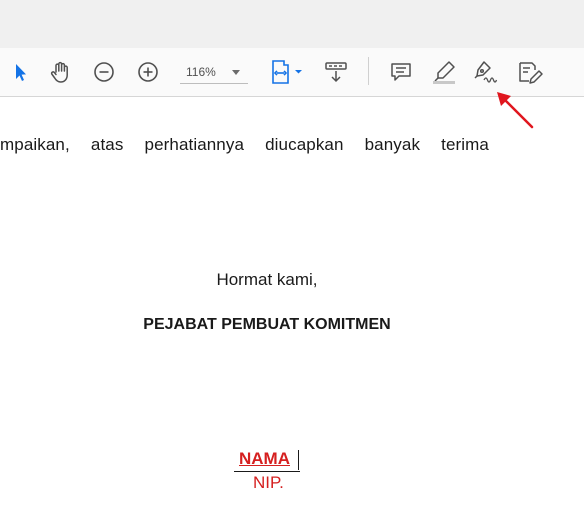  I want to click on window-top-strip, so click(292, 24).